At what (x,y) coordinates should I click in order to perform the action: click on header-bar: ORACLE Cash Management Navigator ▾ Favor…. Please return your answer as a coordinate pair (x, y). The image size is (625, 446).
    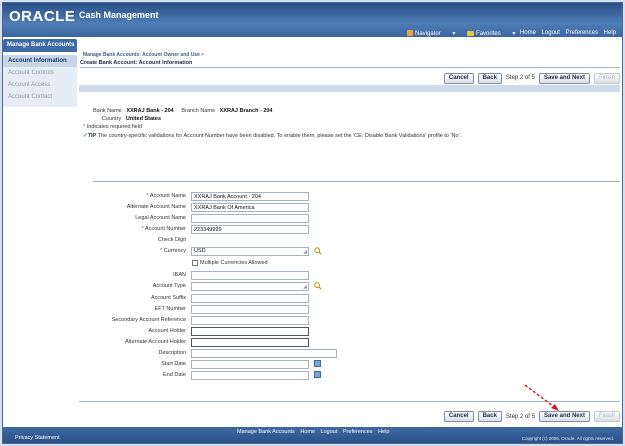
    Looking at the image, I should click on (312, 20).